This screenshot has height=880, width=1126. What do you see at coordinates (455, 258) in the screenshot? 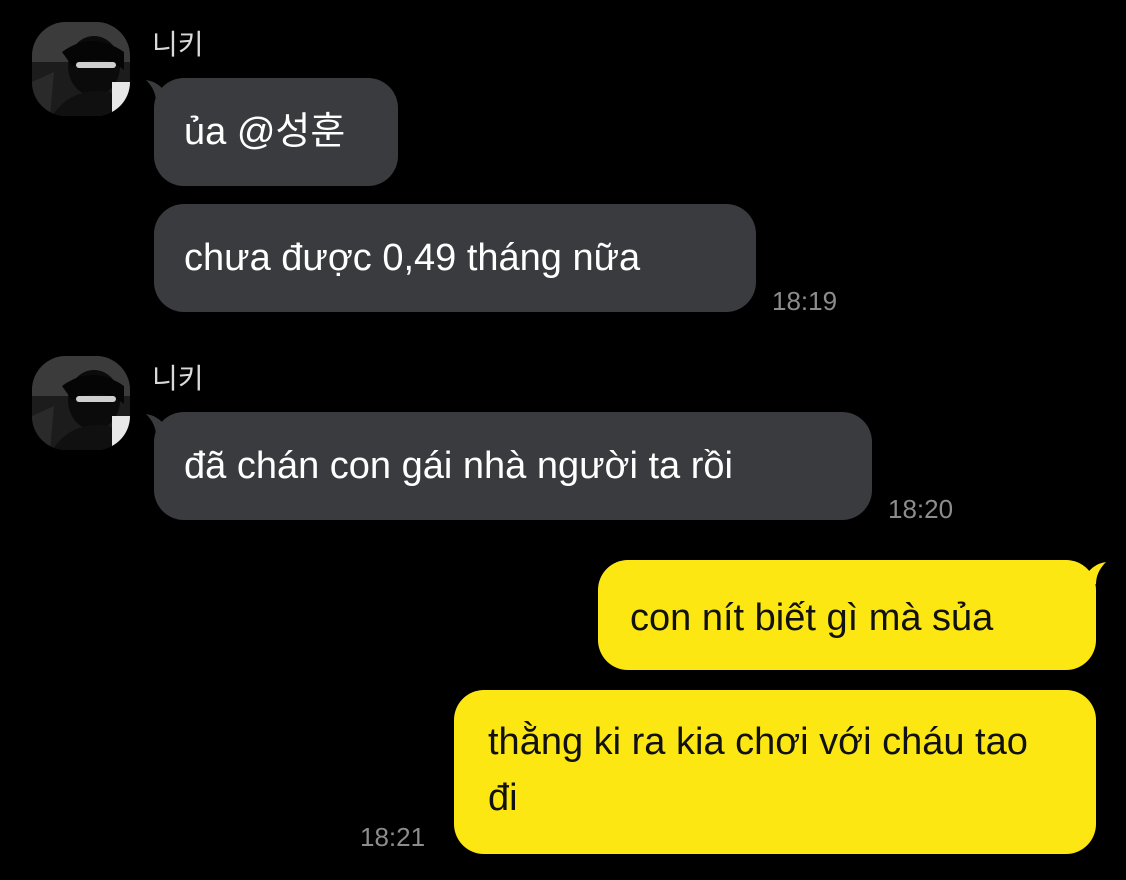
I see `message-bubble: chưa được 0,49 tháng nữa` at bounding box center [455, 258].